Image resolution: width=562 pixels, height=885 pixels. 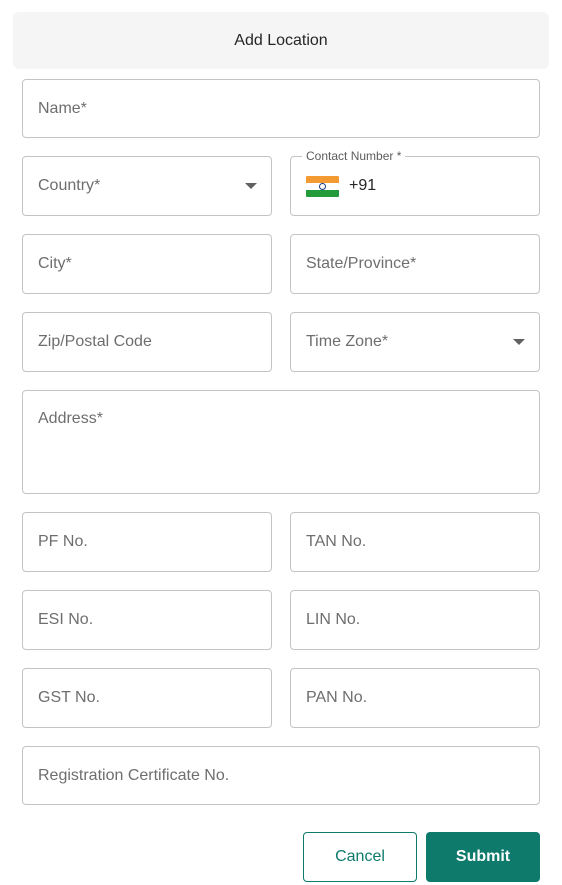 I want to click on state-province-field: State/Province*, so click(x=415, y=264).